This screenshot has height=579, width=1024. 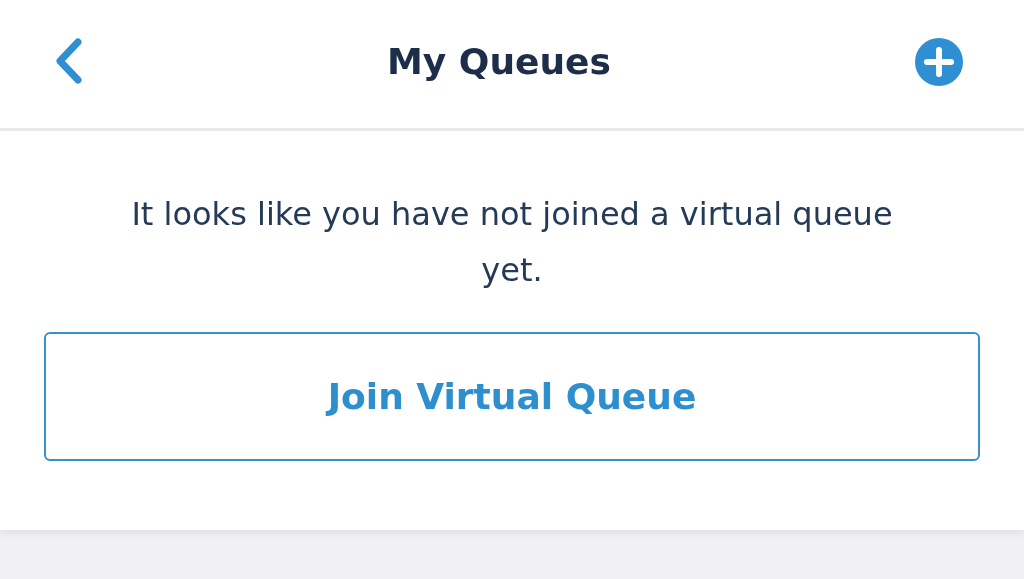 I want to click on page-title: My Queues, so click(x=499, y=61).